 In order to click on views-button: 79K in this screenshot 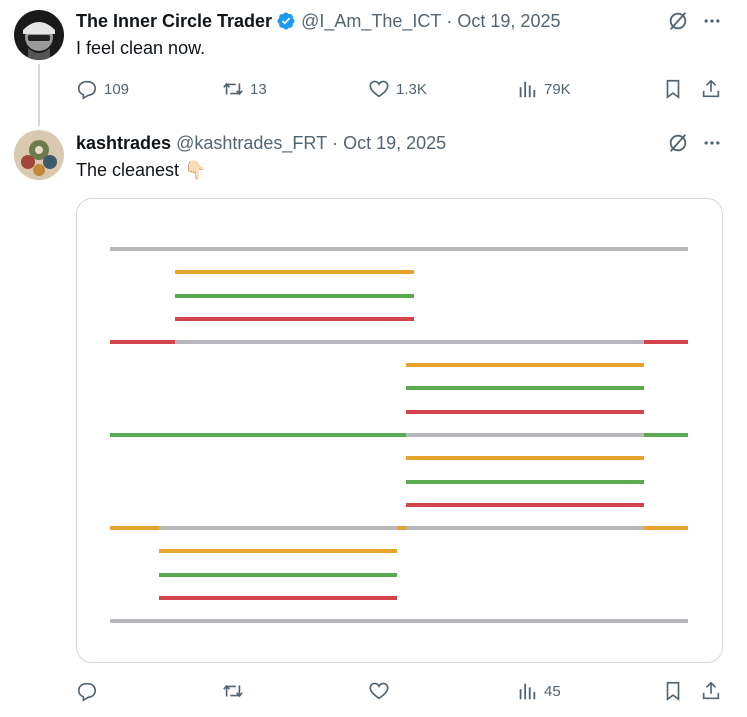, I will do `click(543, 89)`.